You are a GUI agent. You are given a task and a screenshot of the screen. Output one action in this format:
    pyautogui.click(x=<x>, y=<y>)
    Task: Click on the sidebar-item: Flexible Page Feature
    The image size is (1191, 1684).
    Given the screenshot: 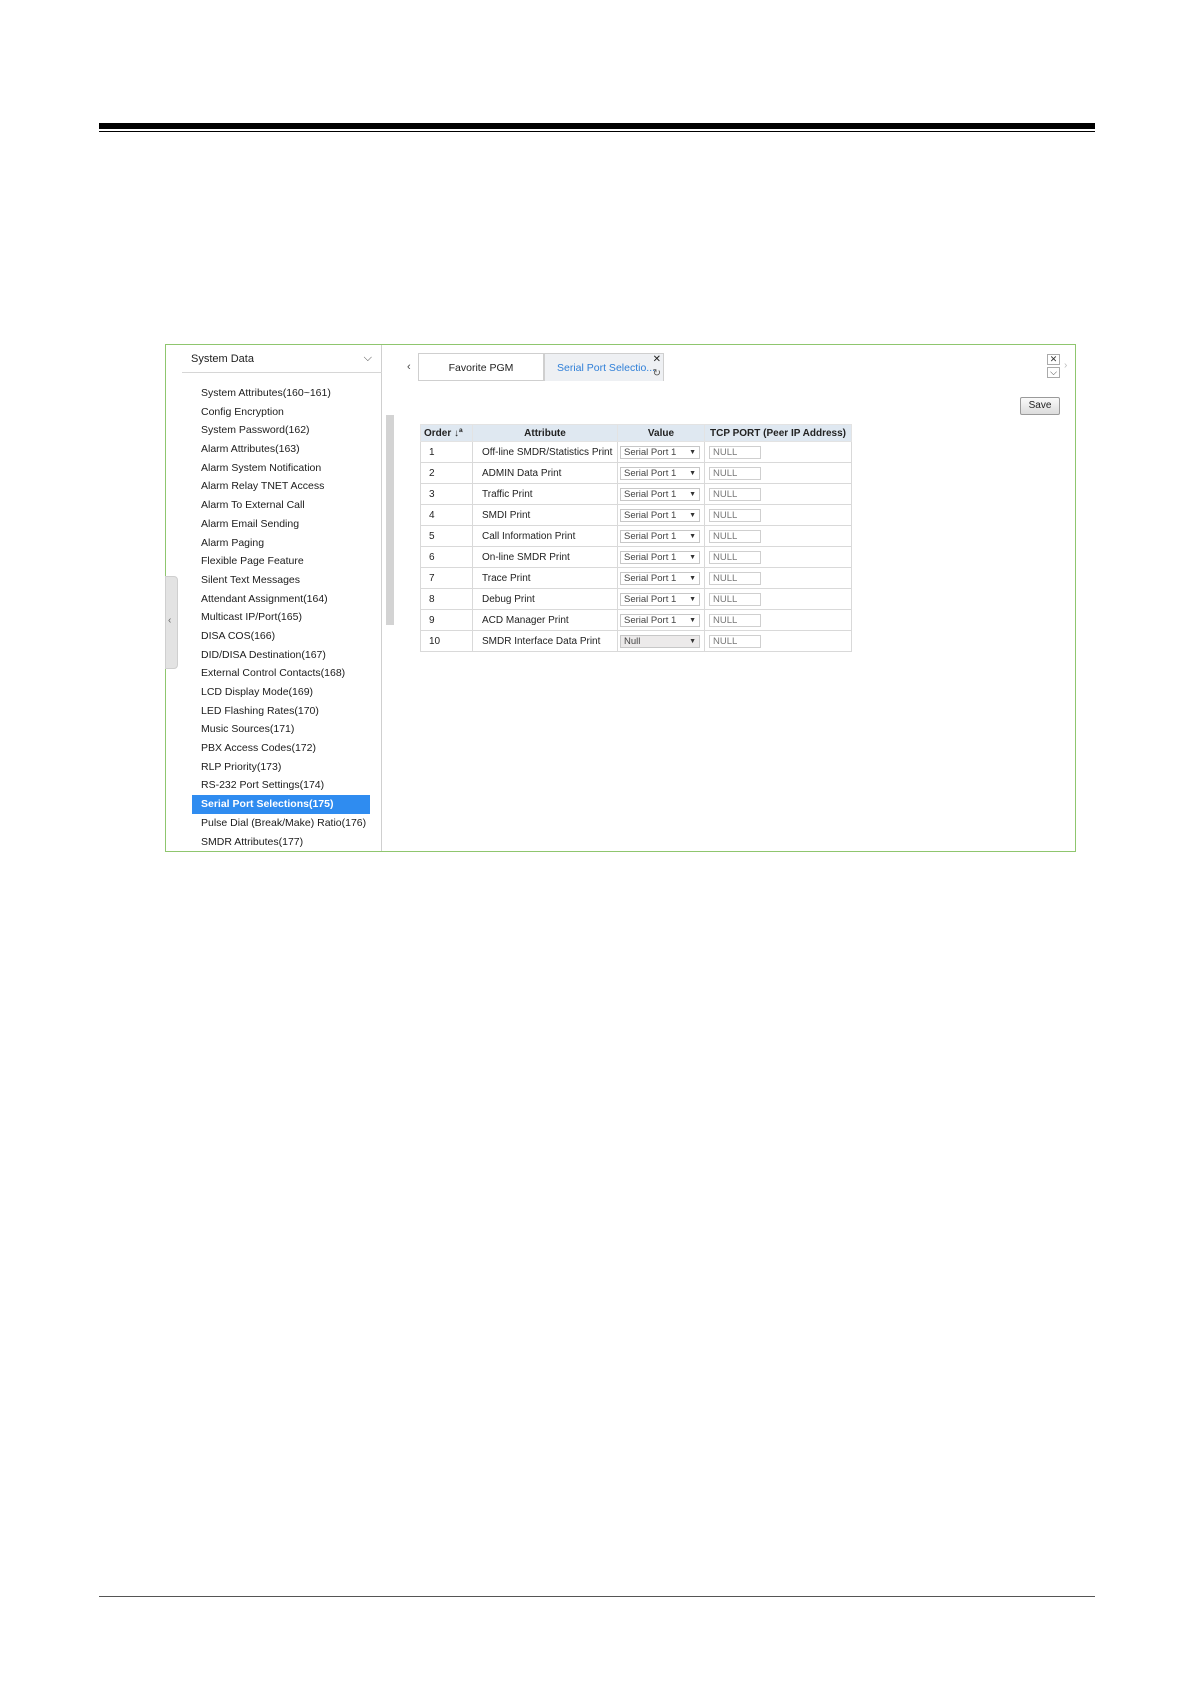 What is the action you would take?
    pyautogui.click(x=281, y=561)
    